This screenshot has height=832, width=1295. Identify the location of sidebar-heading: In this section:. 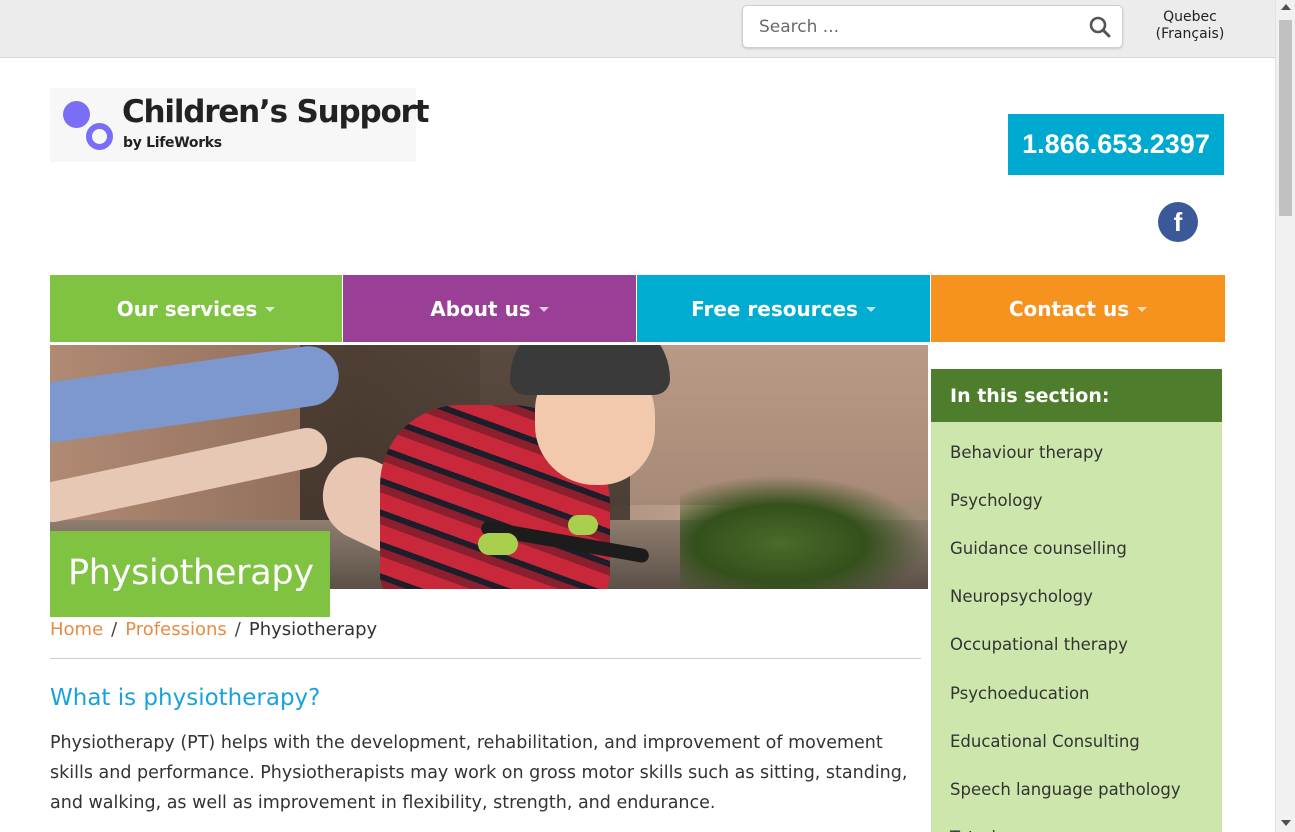
(1076, 395).